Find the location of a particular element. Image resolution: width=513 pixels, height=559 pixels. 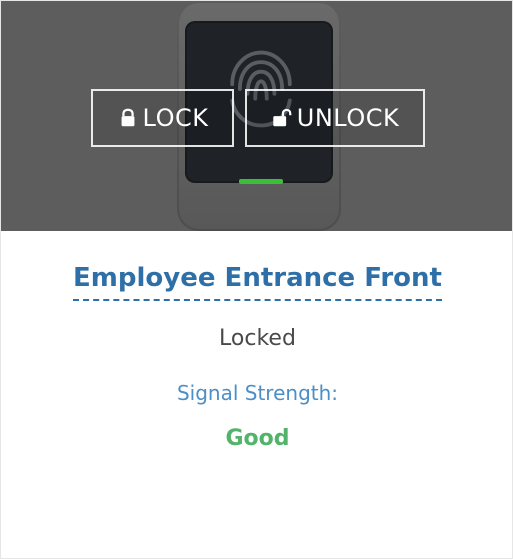

door-status: Locked is located at coordinates (257, 338).